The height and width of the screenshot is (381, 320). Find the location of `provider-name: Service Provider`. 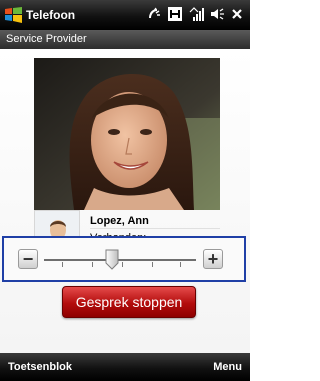

provider-name: Service Provider is located at coordinates (46, 39).